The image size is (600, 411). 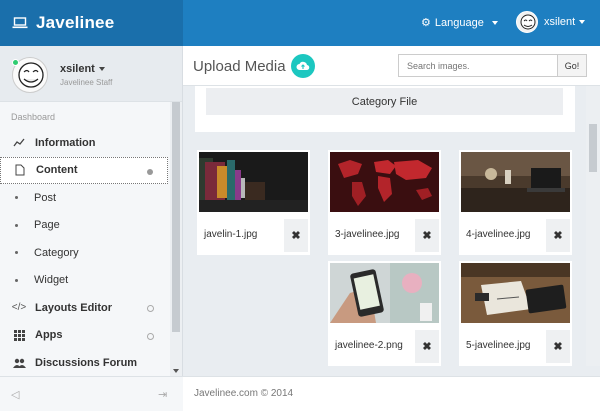 I want to click on top-navbar: Javelinee ⚙ Language xsilent, so click(x=300, y=23).